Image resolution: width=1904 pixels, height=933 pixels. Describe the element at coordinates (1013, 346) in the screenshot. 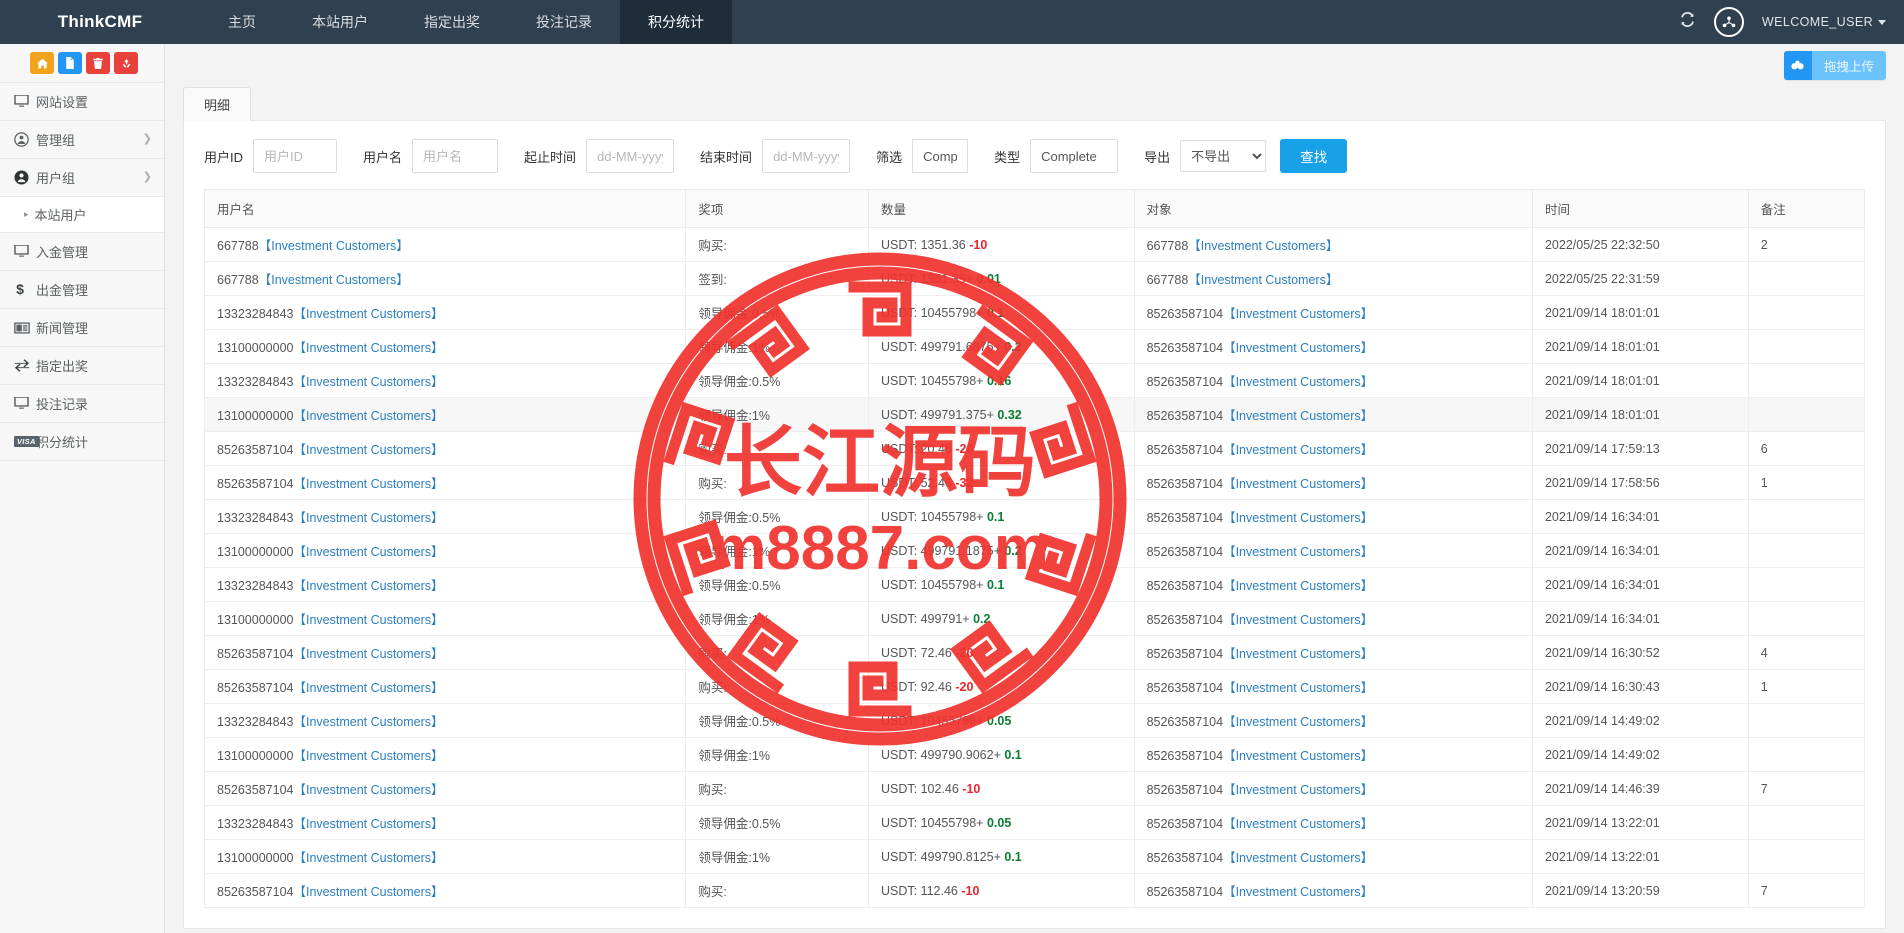

I see `cell-amount-delta: 0.2` at that location.